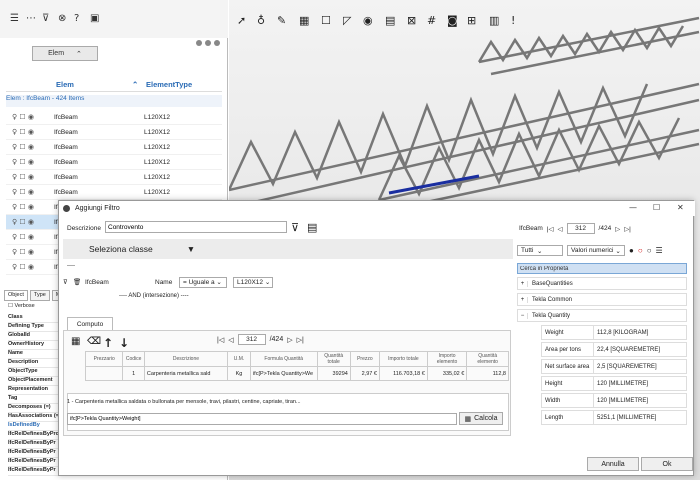 The height and width of the screenshot is (480, 700). Describe the element at coordinates (65, 53) in the screenshot. I see `group-by-button: Elem ⌃` at that location.